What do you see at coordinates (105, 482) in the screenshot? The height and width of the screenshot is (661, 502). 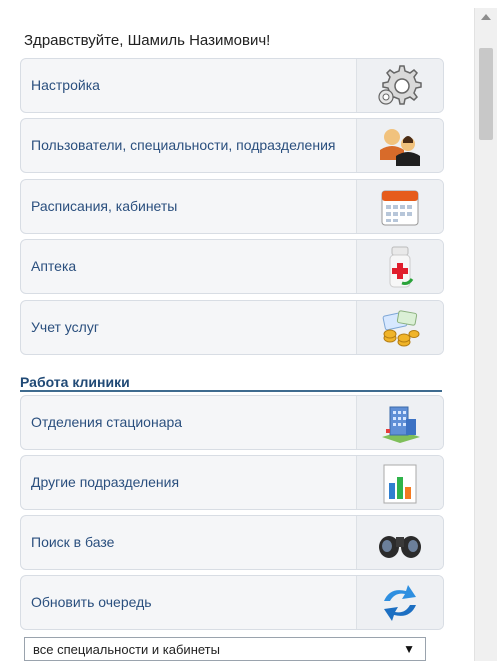 I see `menu-item-label: Другие подразделения` at bounding box center [105, 482].